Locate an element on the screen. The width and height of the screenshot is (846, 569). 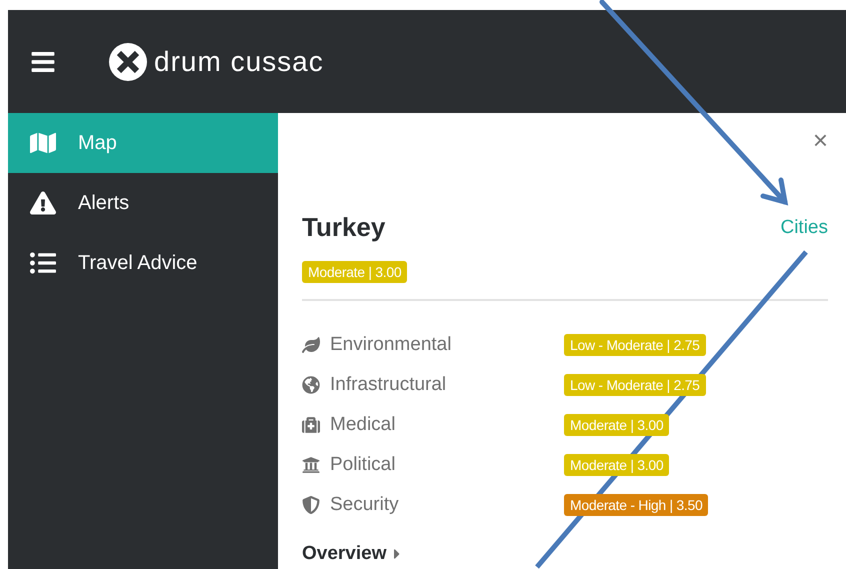
shield-icon is located at coordinates (311, 505).